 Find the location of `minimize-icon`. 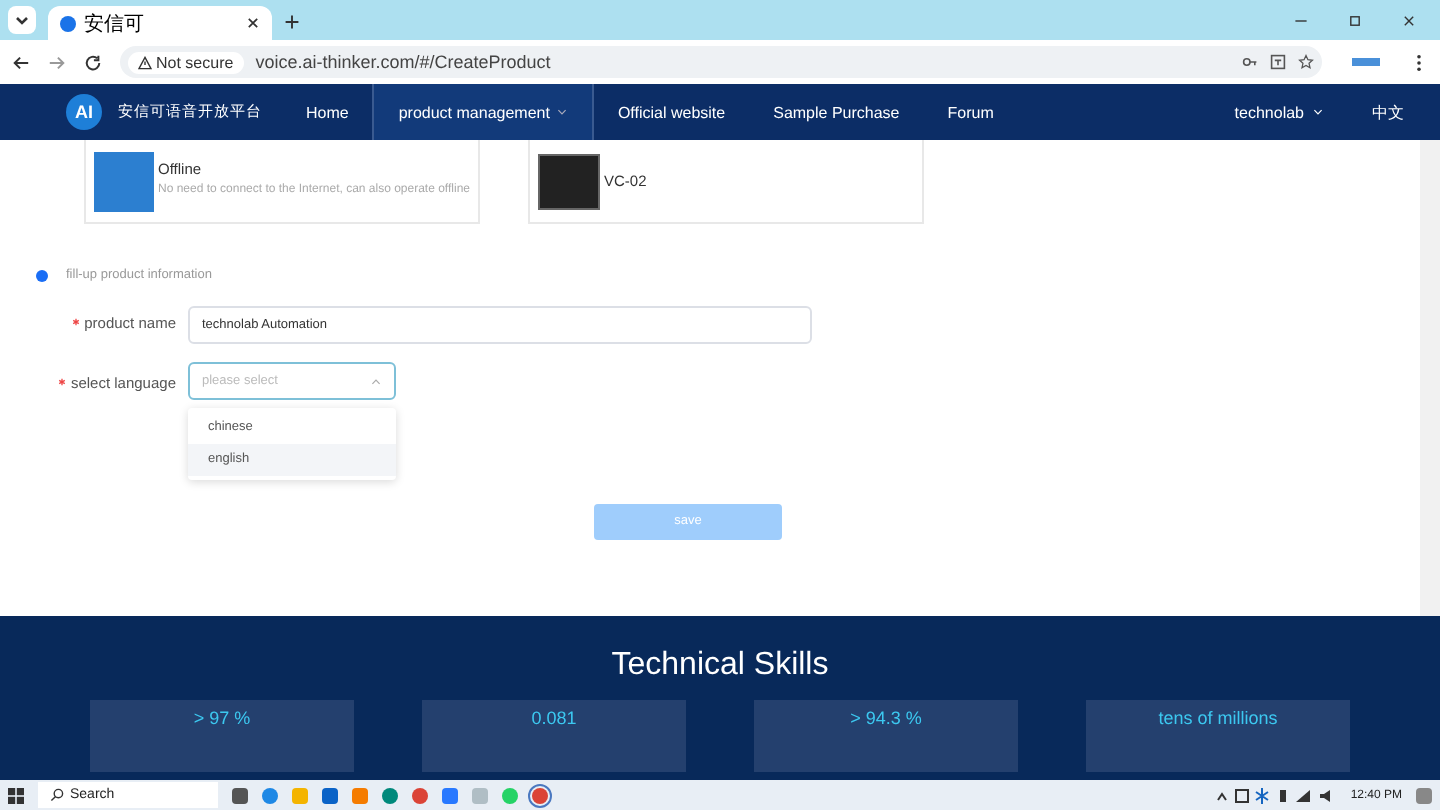

minimize-icon is located at coordinates (1301, 21).